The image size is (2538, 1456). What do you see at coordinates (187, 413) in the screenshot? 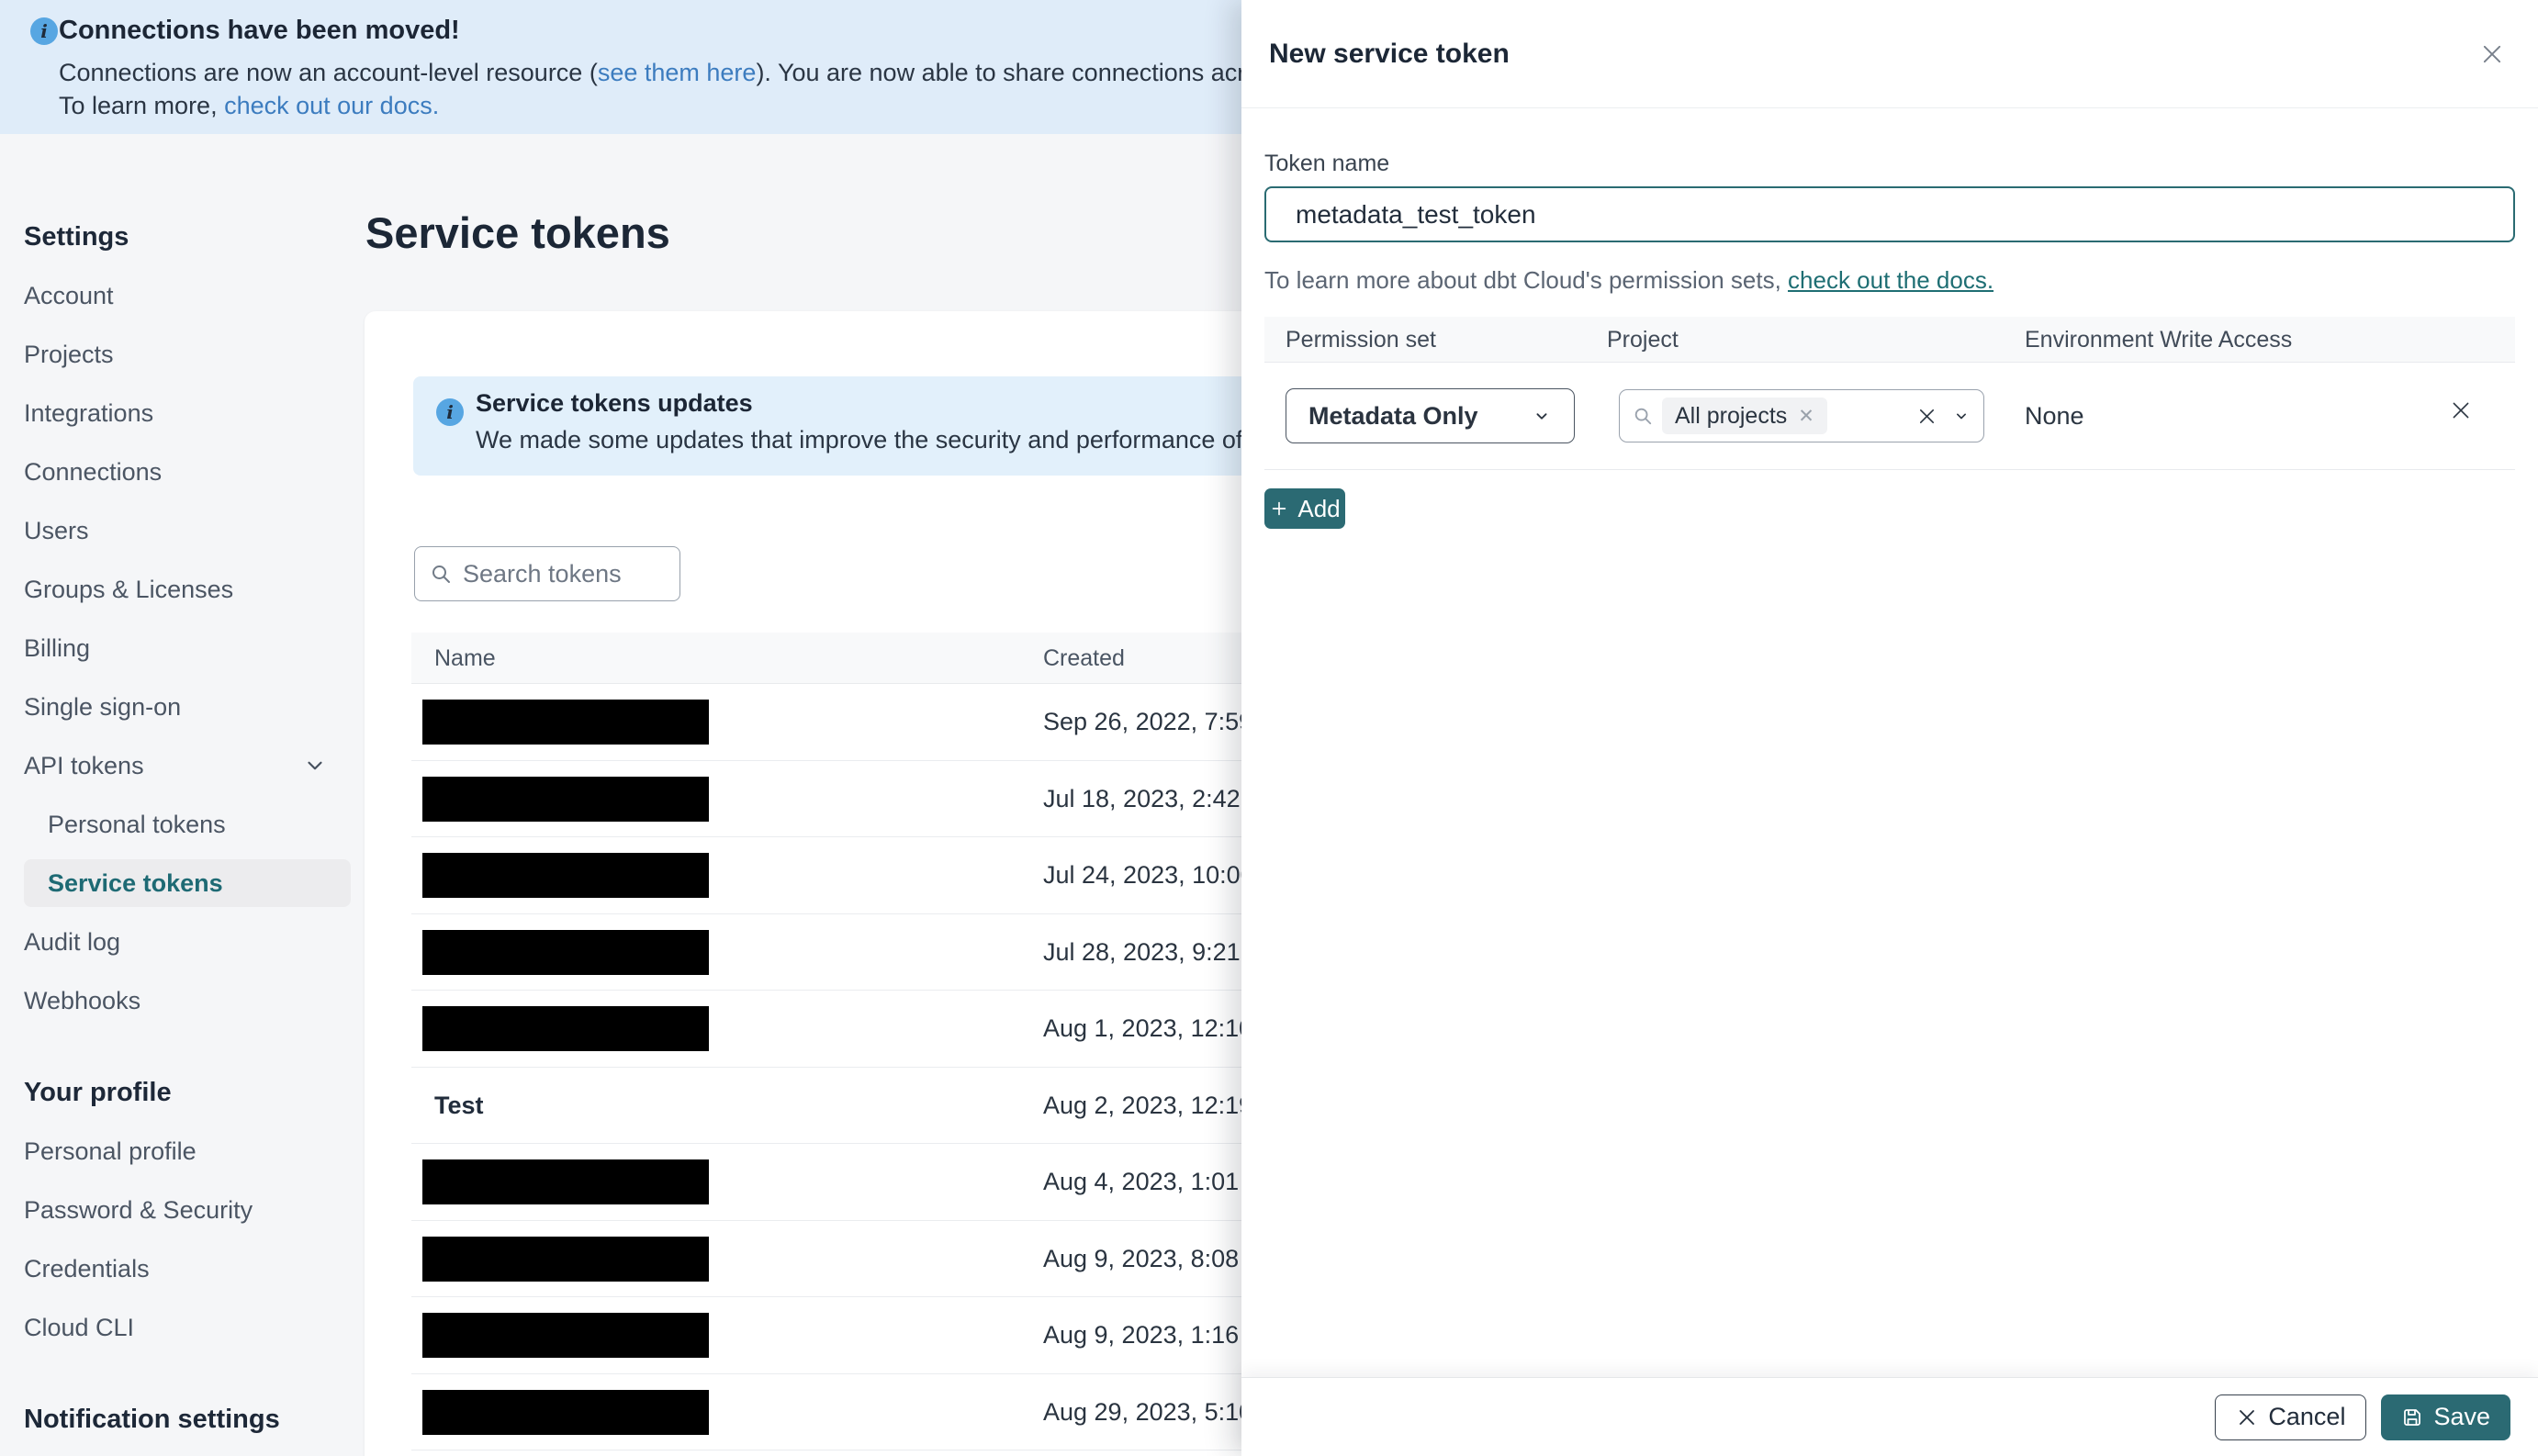
I see `sidebar-item-integrations: Integrations` at bounding box center [187, 413].